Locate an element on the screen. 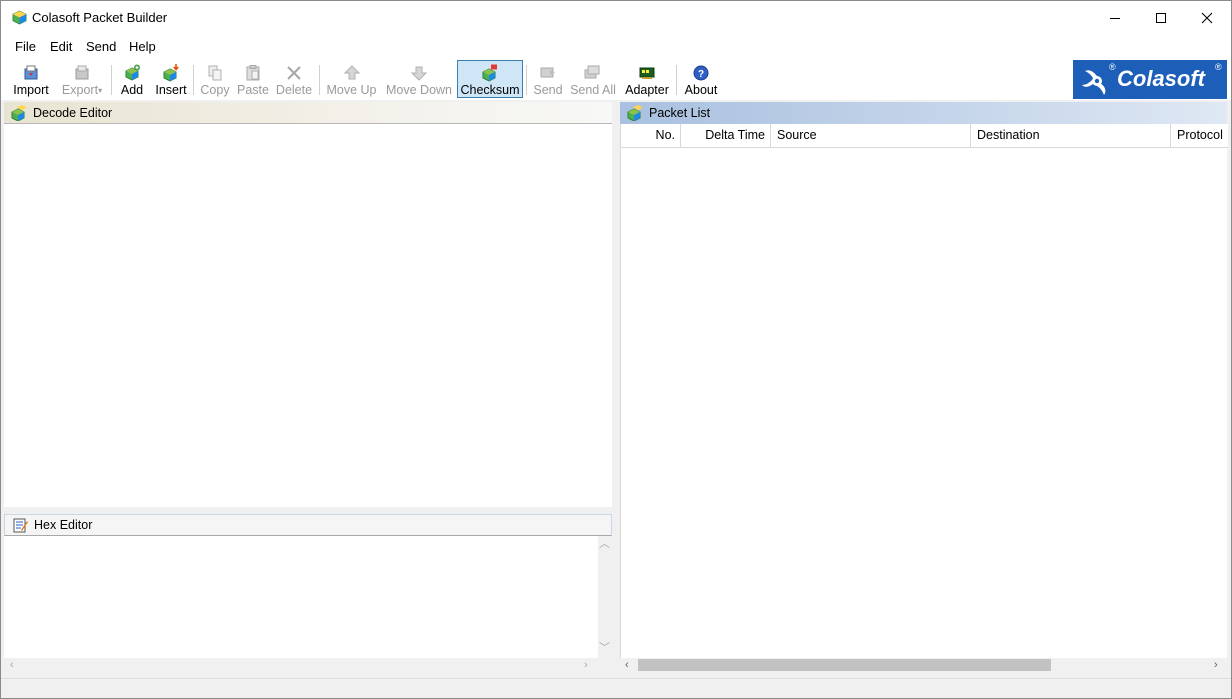 The image size is (1232, 699). send-button: Send is located at coordinates (548, 79).